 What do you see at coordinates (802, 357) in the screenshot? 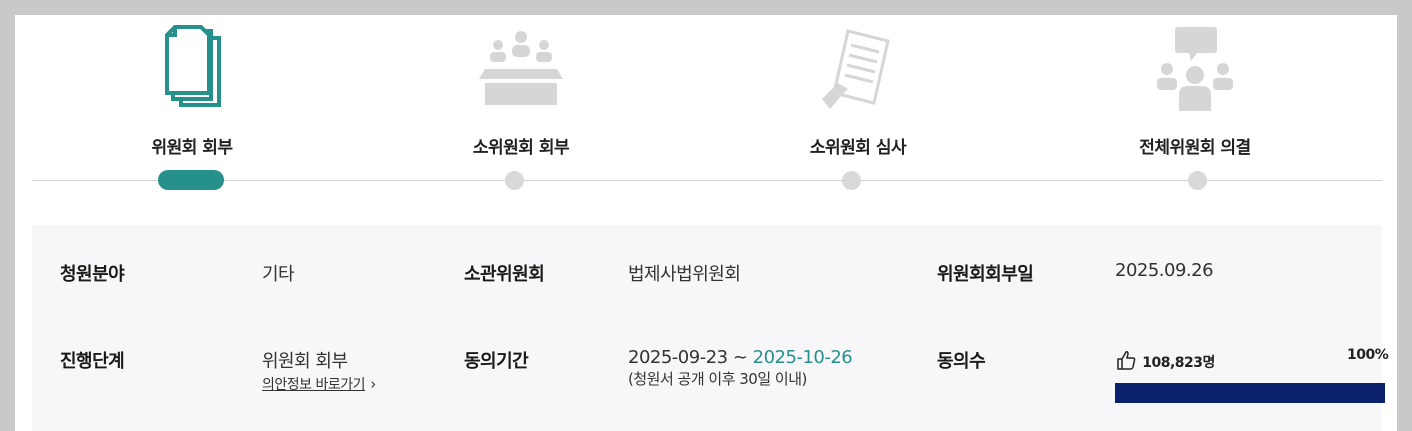
I see `period-end: 2025-10-26` at bounding box center [802, 357].